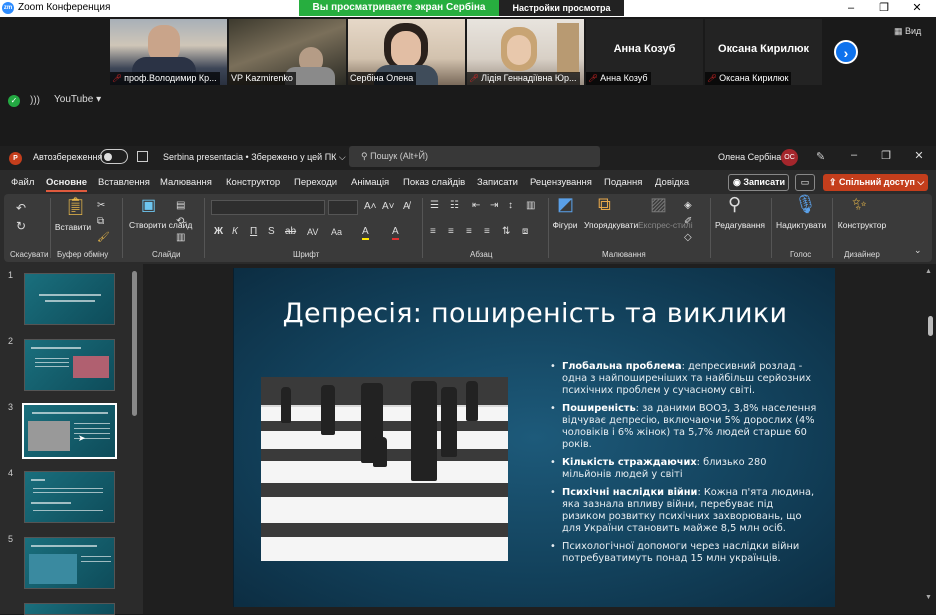 The width and height of the screenshot is (936, 615). Describe the element at coordinates (69, 431) in the screenshot. I see `slide-thumbnail-selected: ➤` at that location.